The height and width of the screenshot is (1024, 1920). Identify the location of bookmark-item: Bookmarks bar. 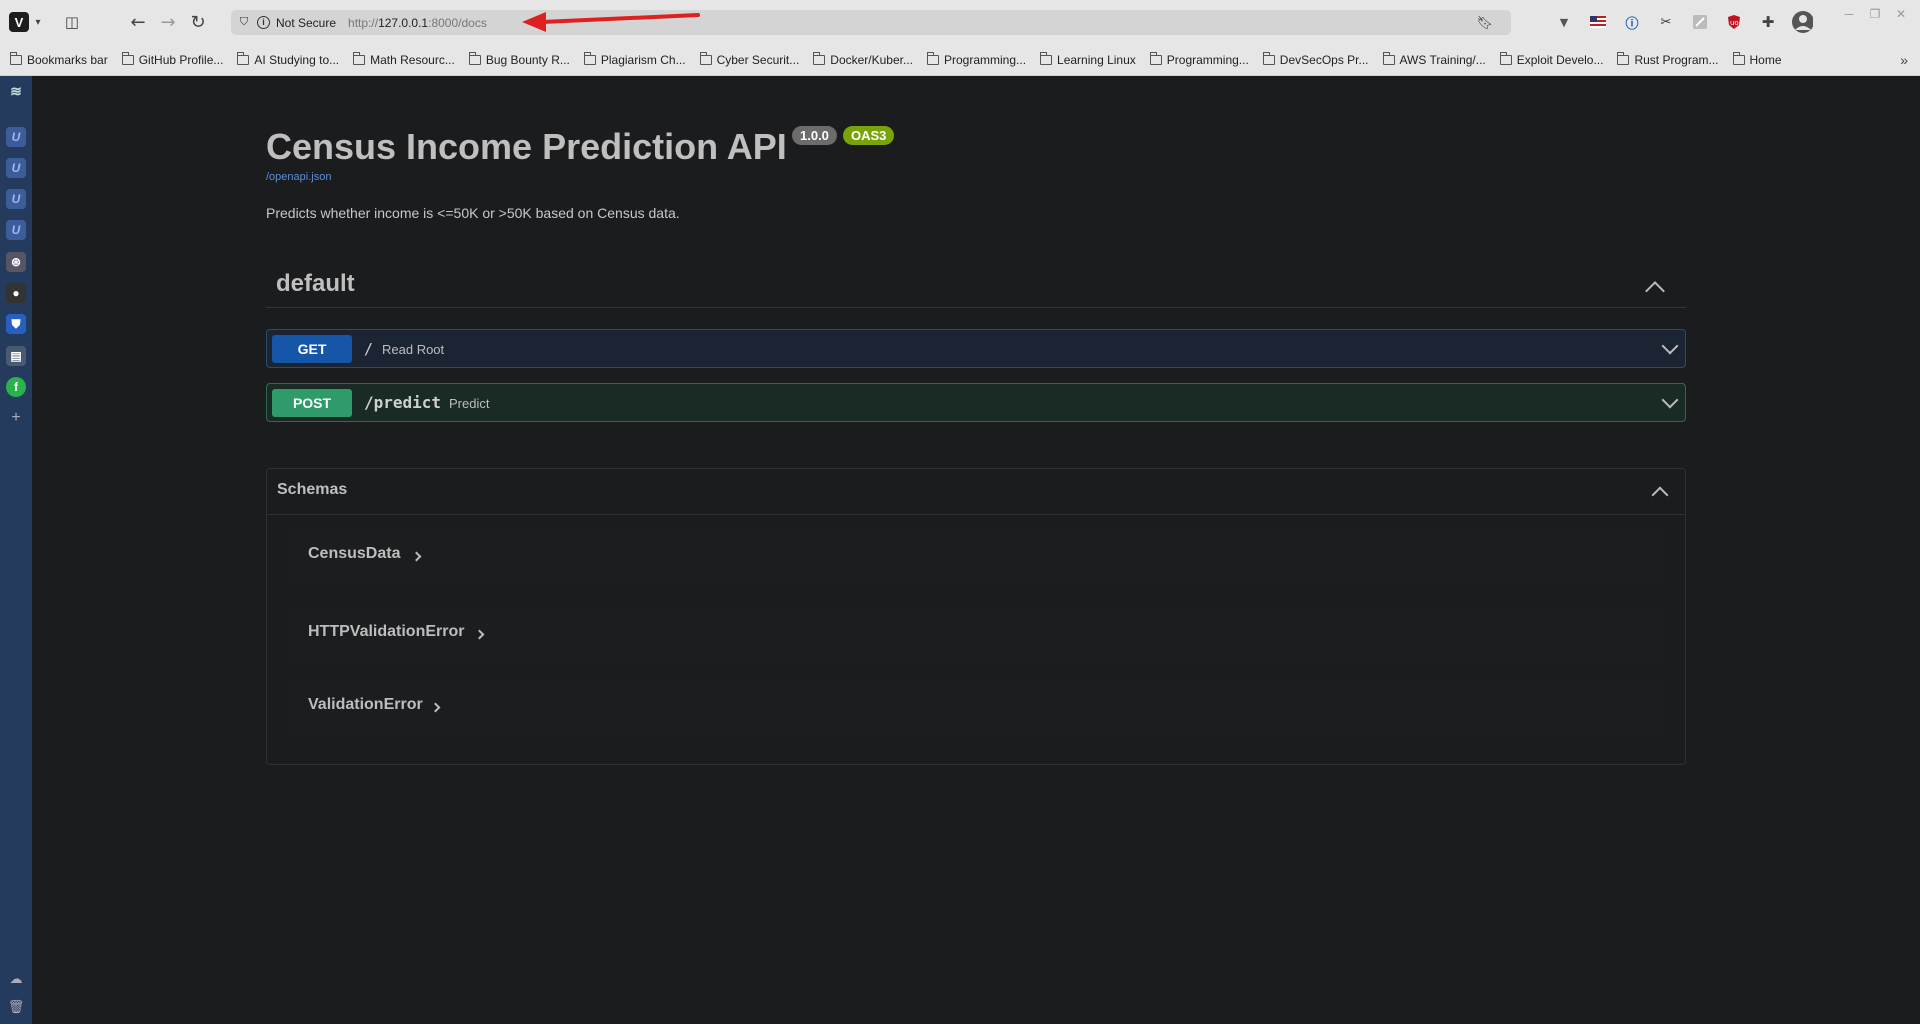
(59, 59).